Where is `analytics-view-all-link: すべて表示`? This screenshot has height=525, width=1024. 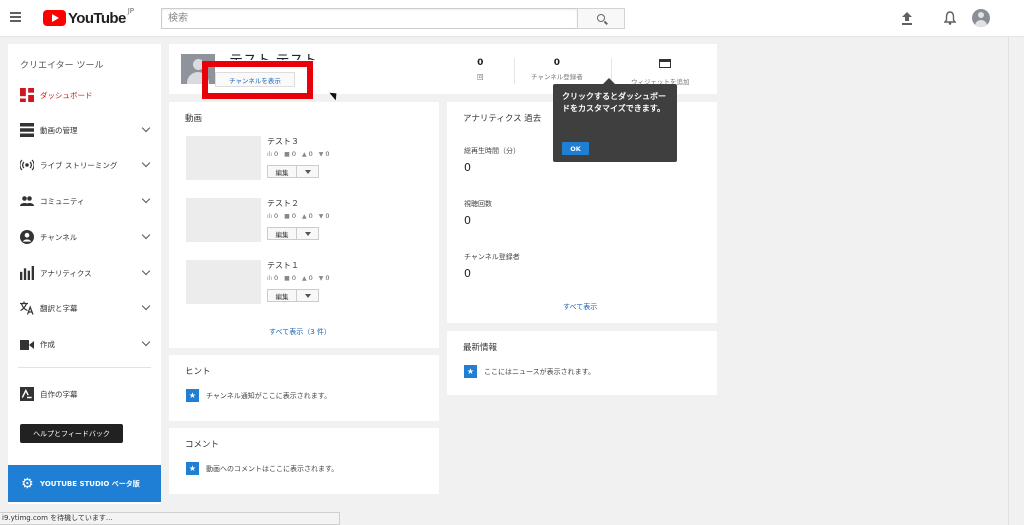 analytics-view-all-link: すべて表示 is located at coordinates (580, 307).